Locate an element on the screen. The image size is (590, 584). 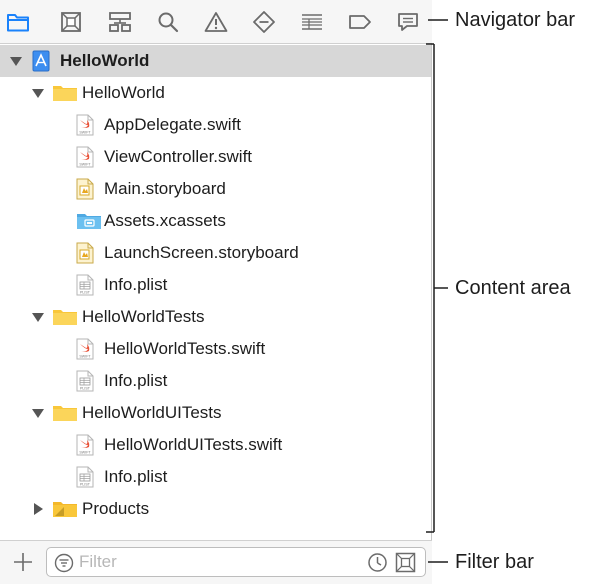
navigator-bar-callout: Navigator bar is located at coordinates (515, 20).